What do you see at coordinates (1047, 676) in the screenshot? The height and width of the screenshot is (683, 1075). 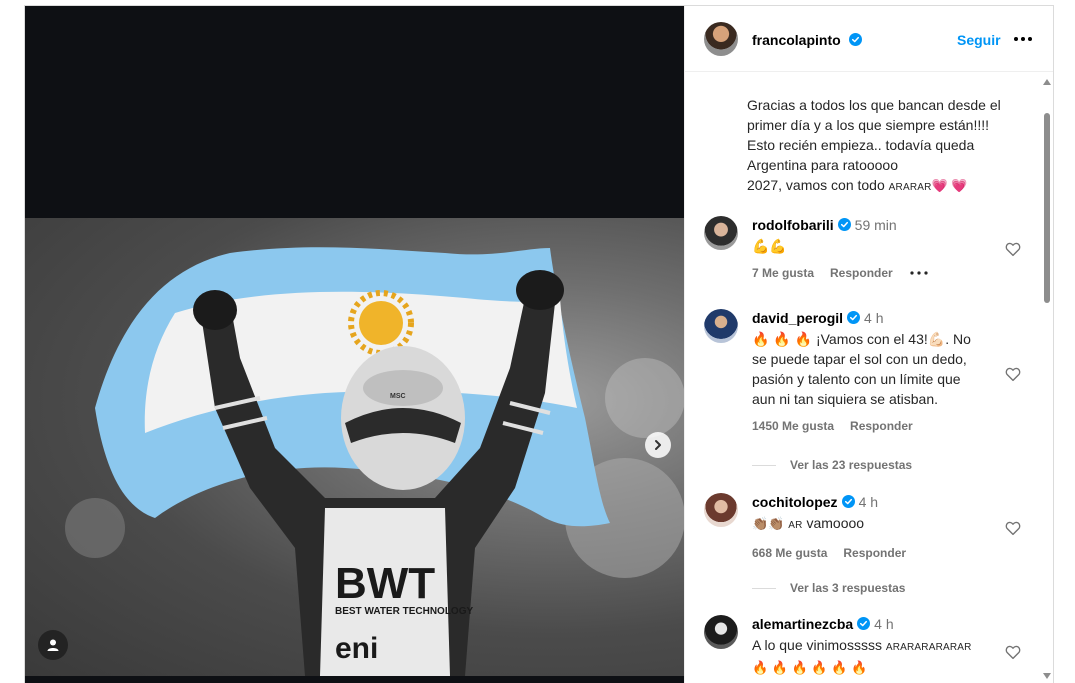 I see `scroll-down-arrow-icon` at bounding box center [1047, 676].